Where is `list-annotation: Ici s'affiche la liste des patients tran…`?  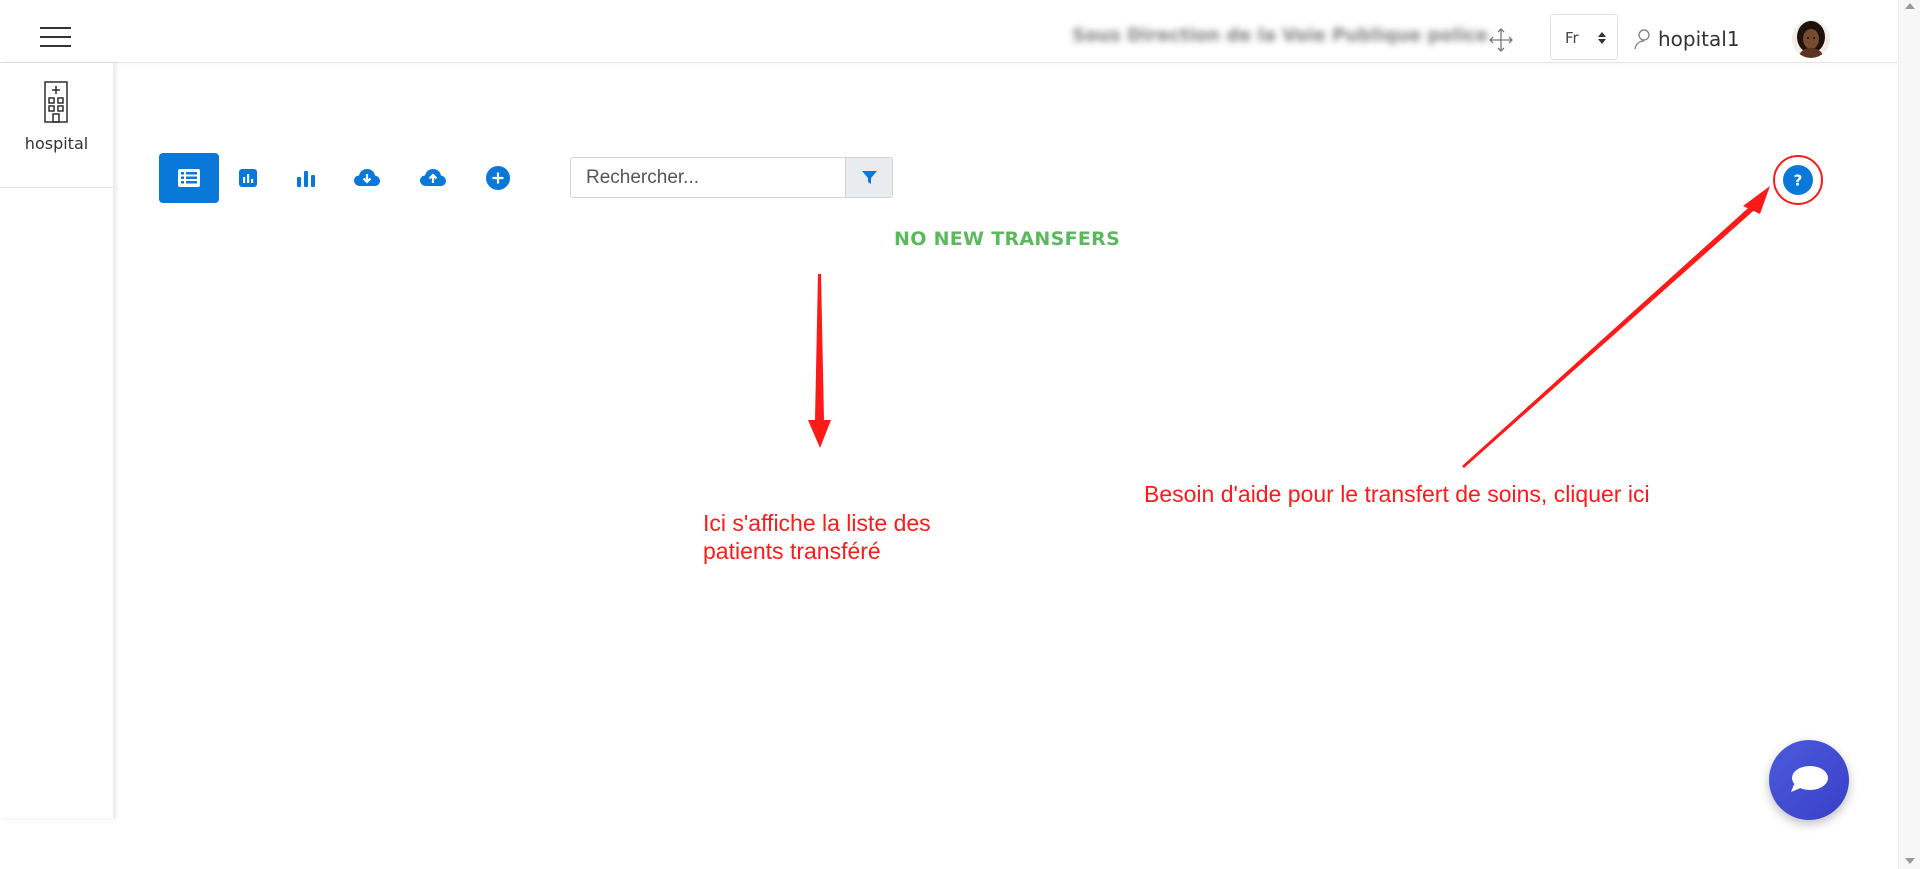 list-annotation: Ici s'affiche la liste des patients tran… is located at coordinates (833, 537).